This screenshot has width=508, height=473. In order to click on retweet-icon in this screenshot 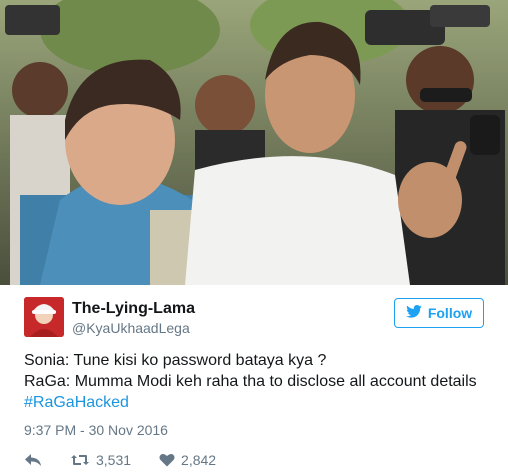, I will do `click(80, 460)`.